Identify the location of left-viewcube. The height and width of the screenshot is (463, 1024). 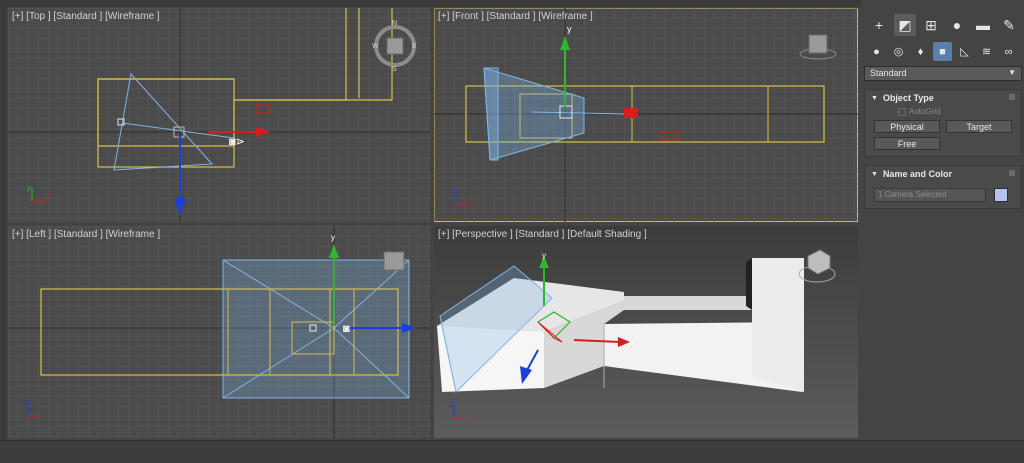
(394, 261).